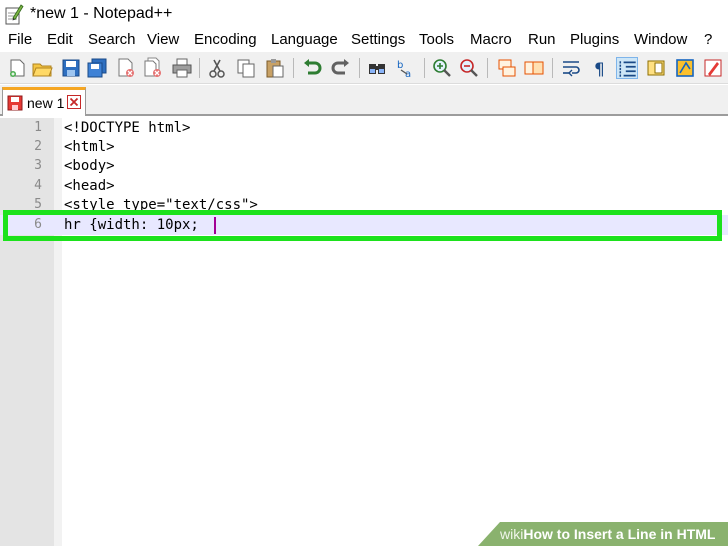 This screenshot has height=546, width=728. What do you see at coordinates (60, 40) in the screenshot?
I see `menu-edit: Edit` at bounding box center [60, 40].